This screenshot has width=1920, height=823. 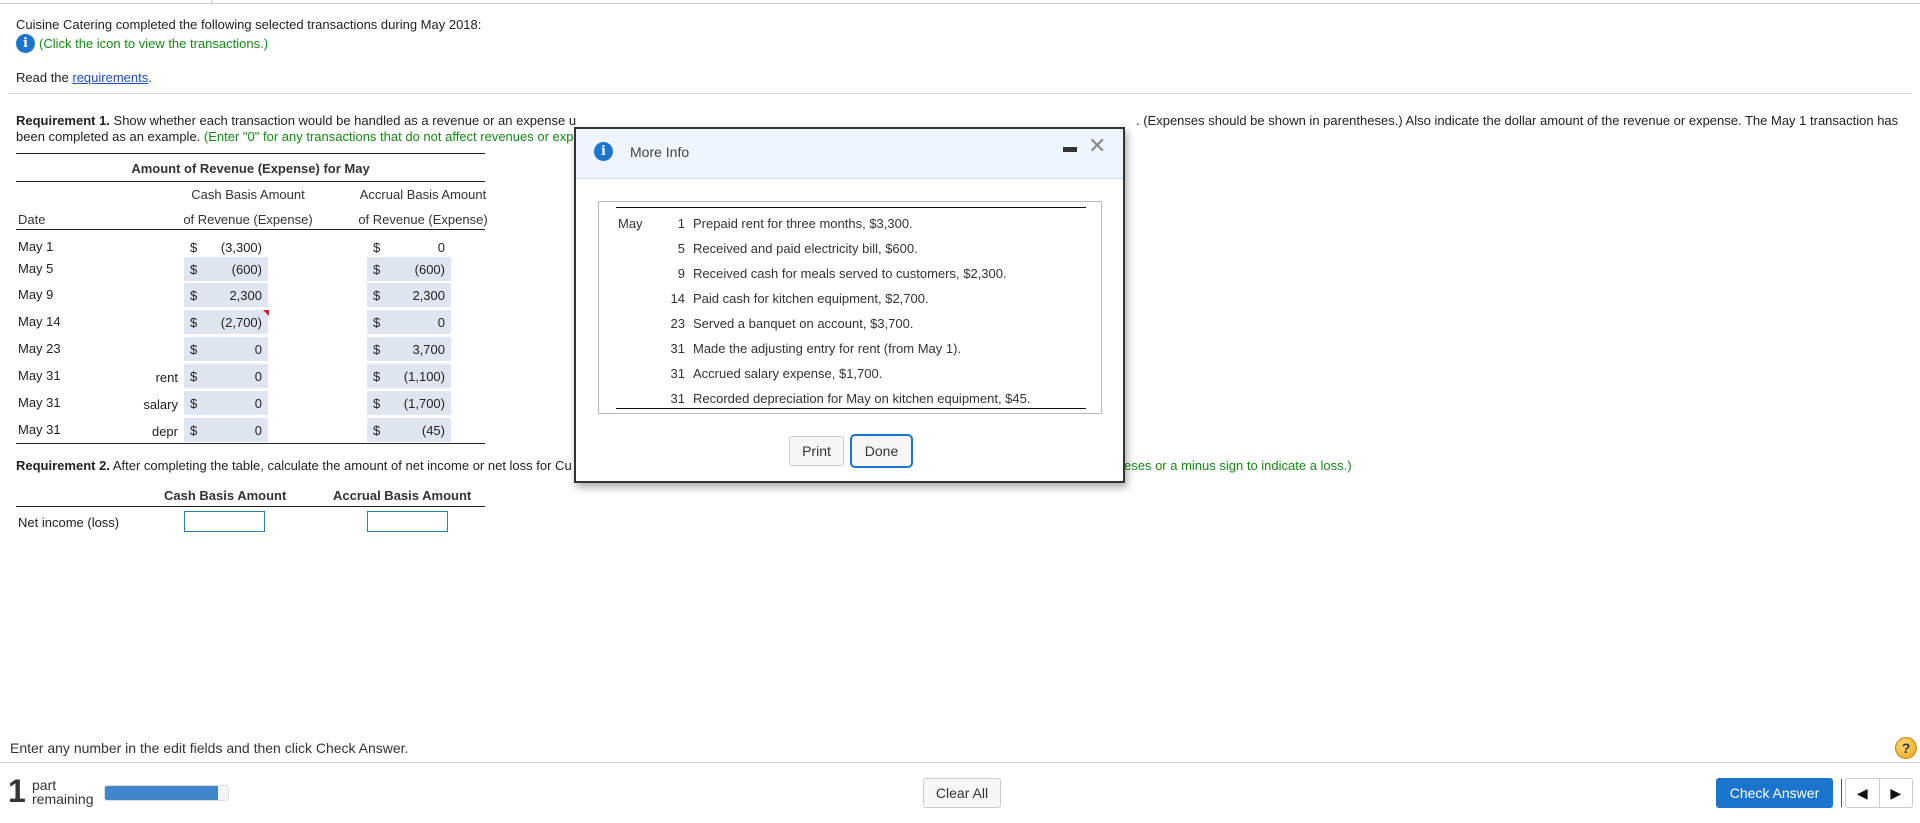 I want to click on error-flag-icon, so click(x=266, y=313).